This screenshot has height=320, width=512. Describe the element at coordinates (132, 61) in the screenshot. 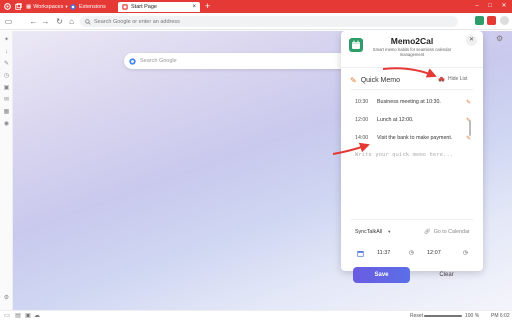

I see `google-icon` at that location.